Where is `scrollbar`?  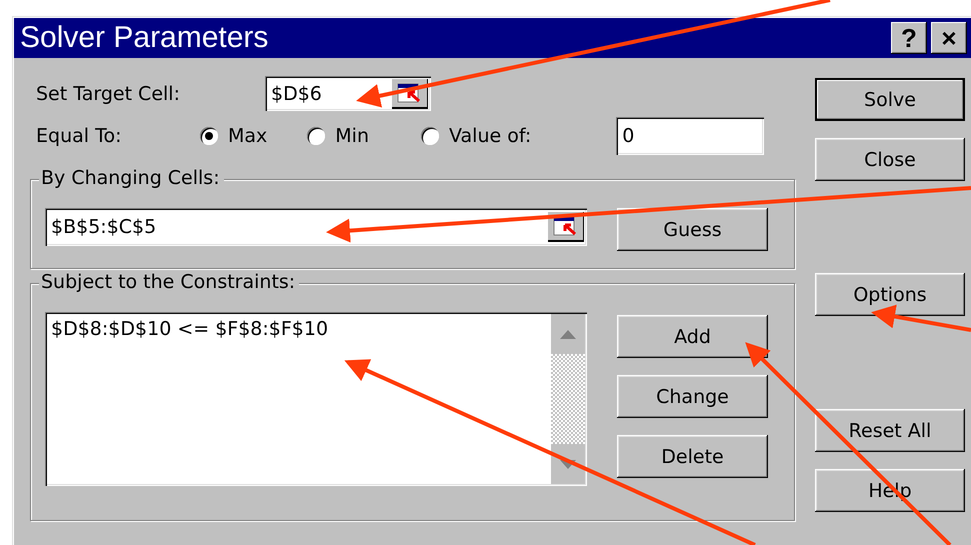 scrollbar is located at coordinates (568, 399).